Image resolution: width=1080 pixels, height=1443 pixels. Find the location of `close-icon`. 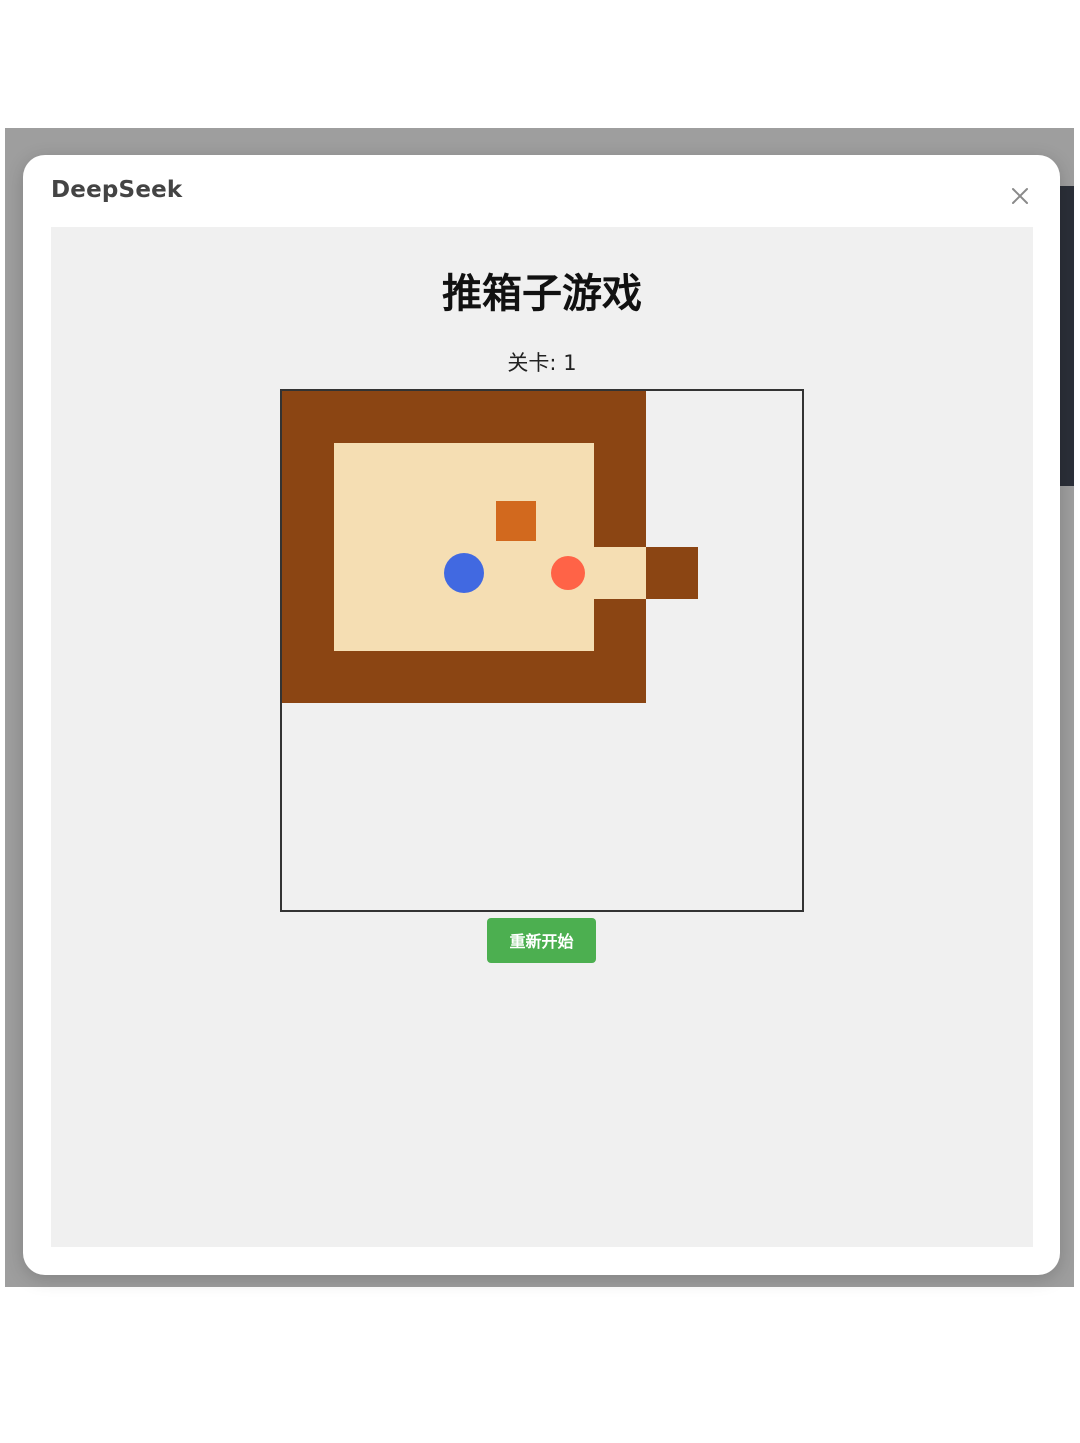

close-icon is located at coordinates (1020, 196).